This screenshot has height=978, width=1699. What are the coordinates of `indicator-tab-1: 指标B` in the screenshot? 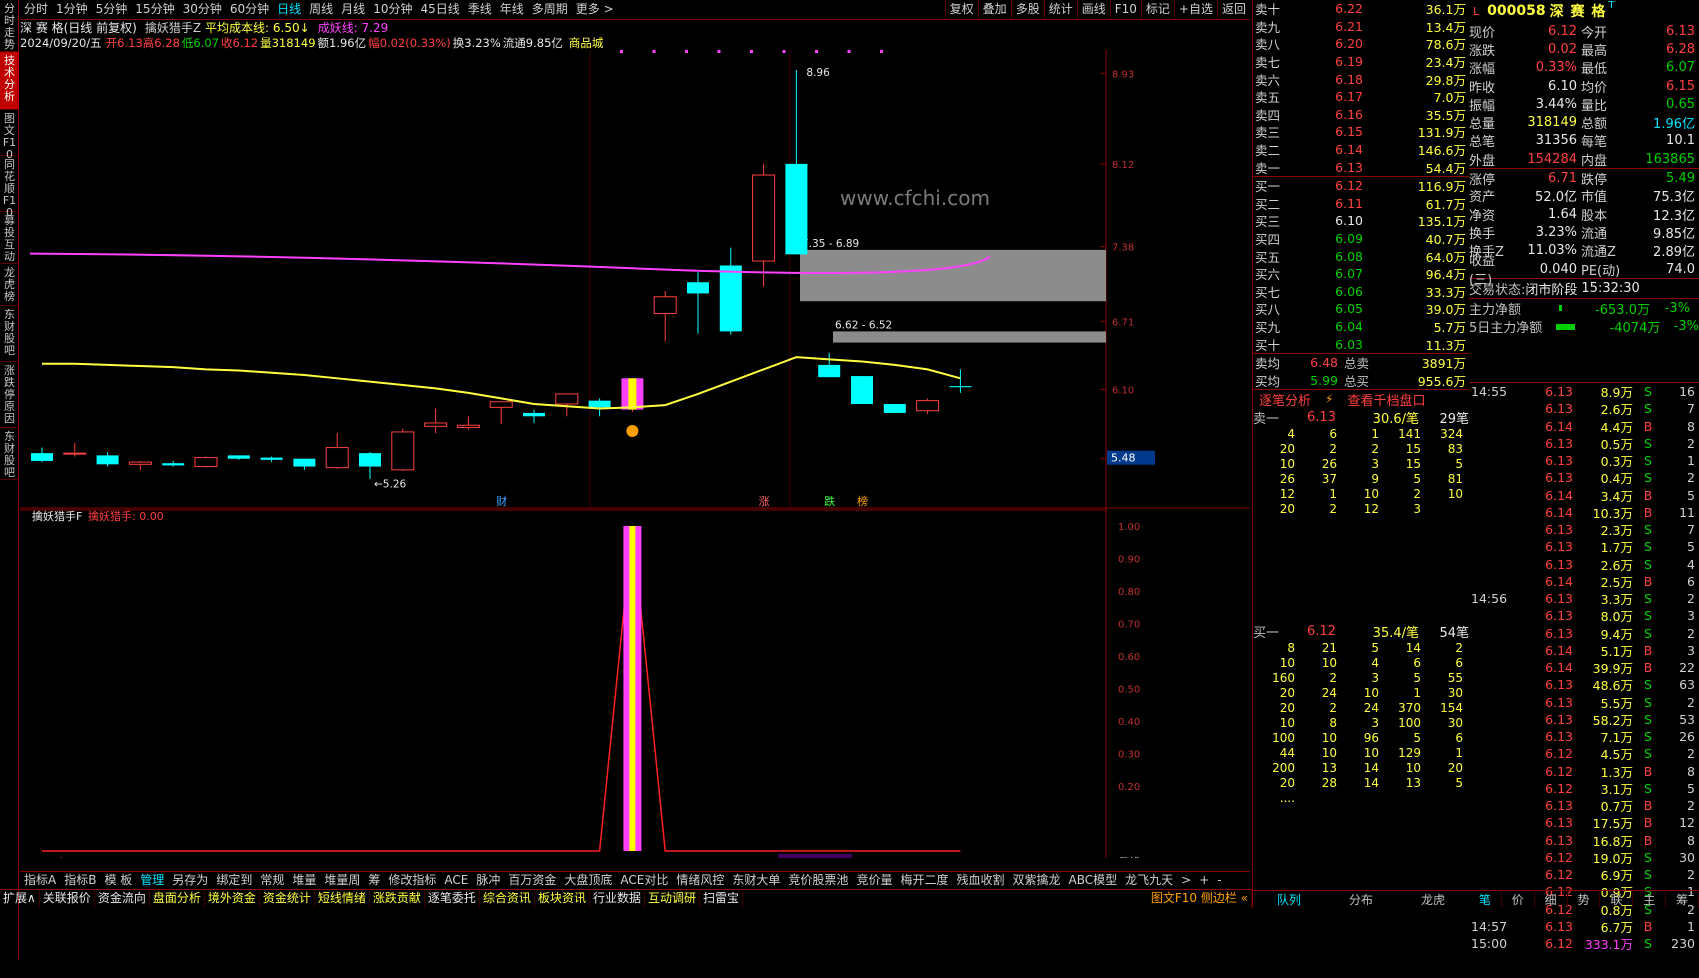 It's located at (80, 880).